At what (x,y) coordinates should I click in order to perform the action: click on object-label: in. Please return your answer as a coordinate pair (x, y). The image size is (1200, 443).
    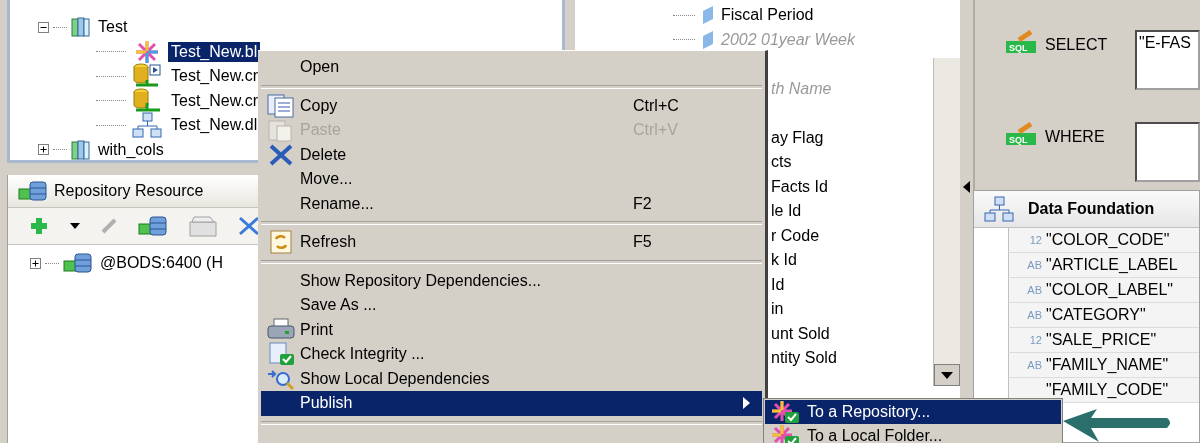
    Looking at the image, I should click on (777, 309).